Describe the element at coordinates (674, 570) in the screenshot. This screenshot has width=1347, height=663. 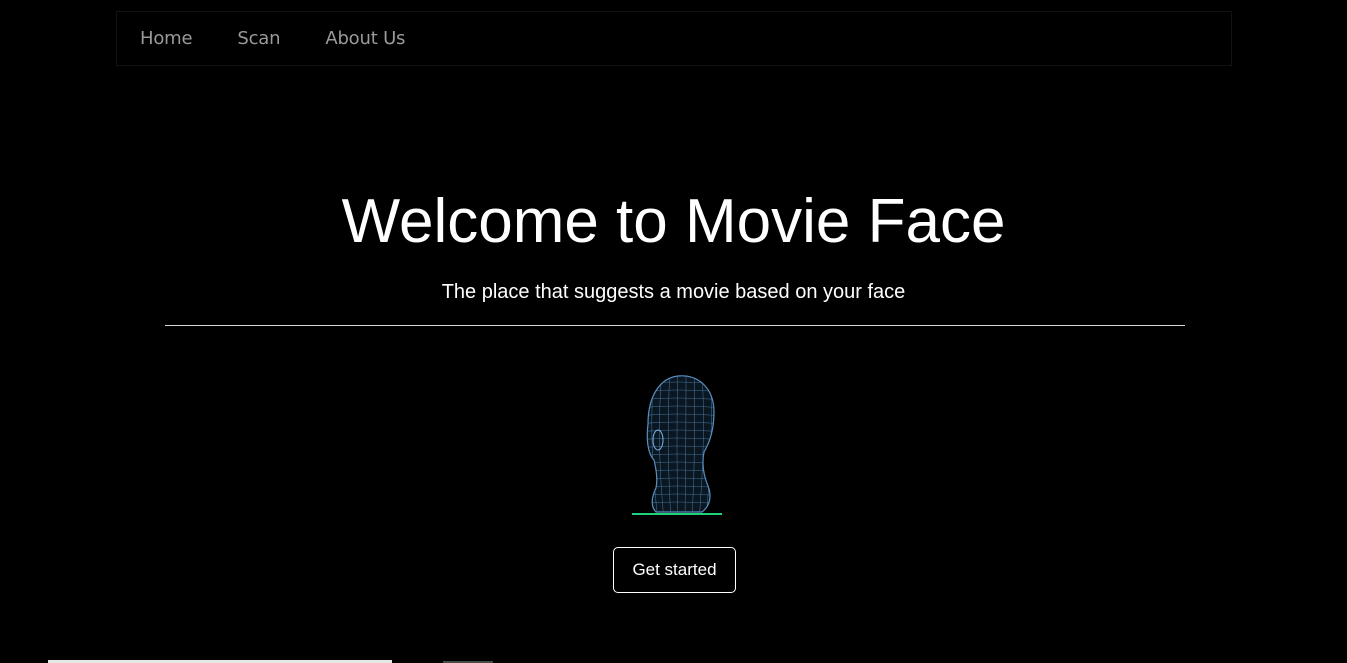
I see `get-started-button: Get started` at that location.